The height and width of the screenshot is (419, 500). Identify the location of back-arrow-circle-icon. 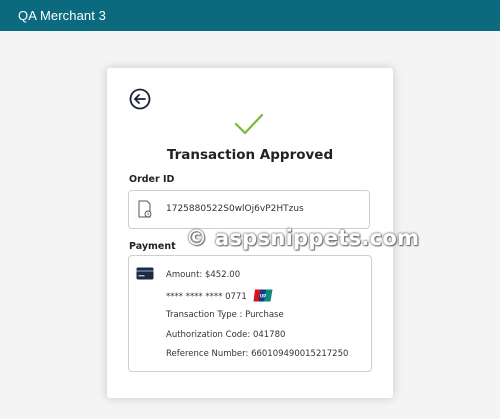
(140, 99).